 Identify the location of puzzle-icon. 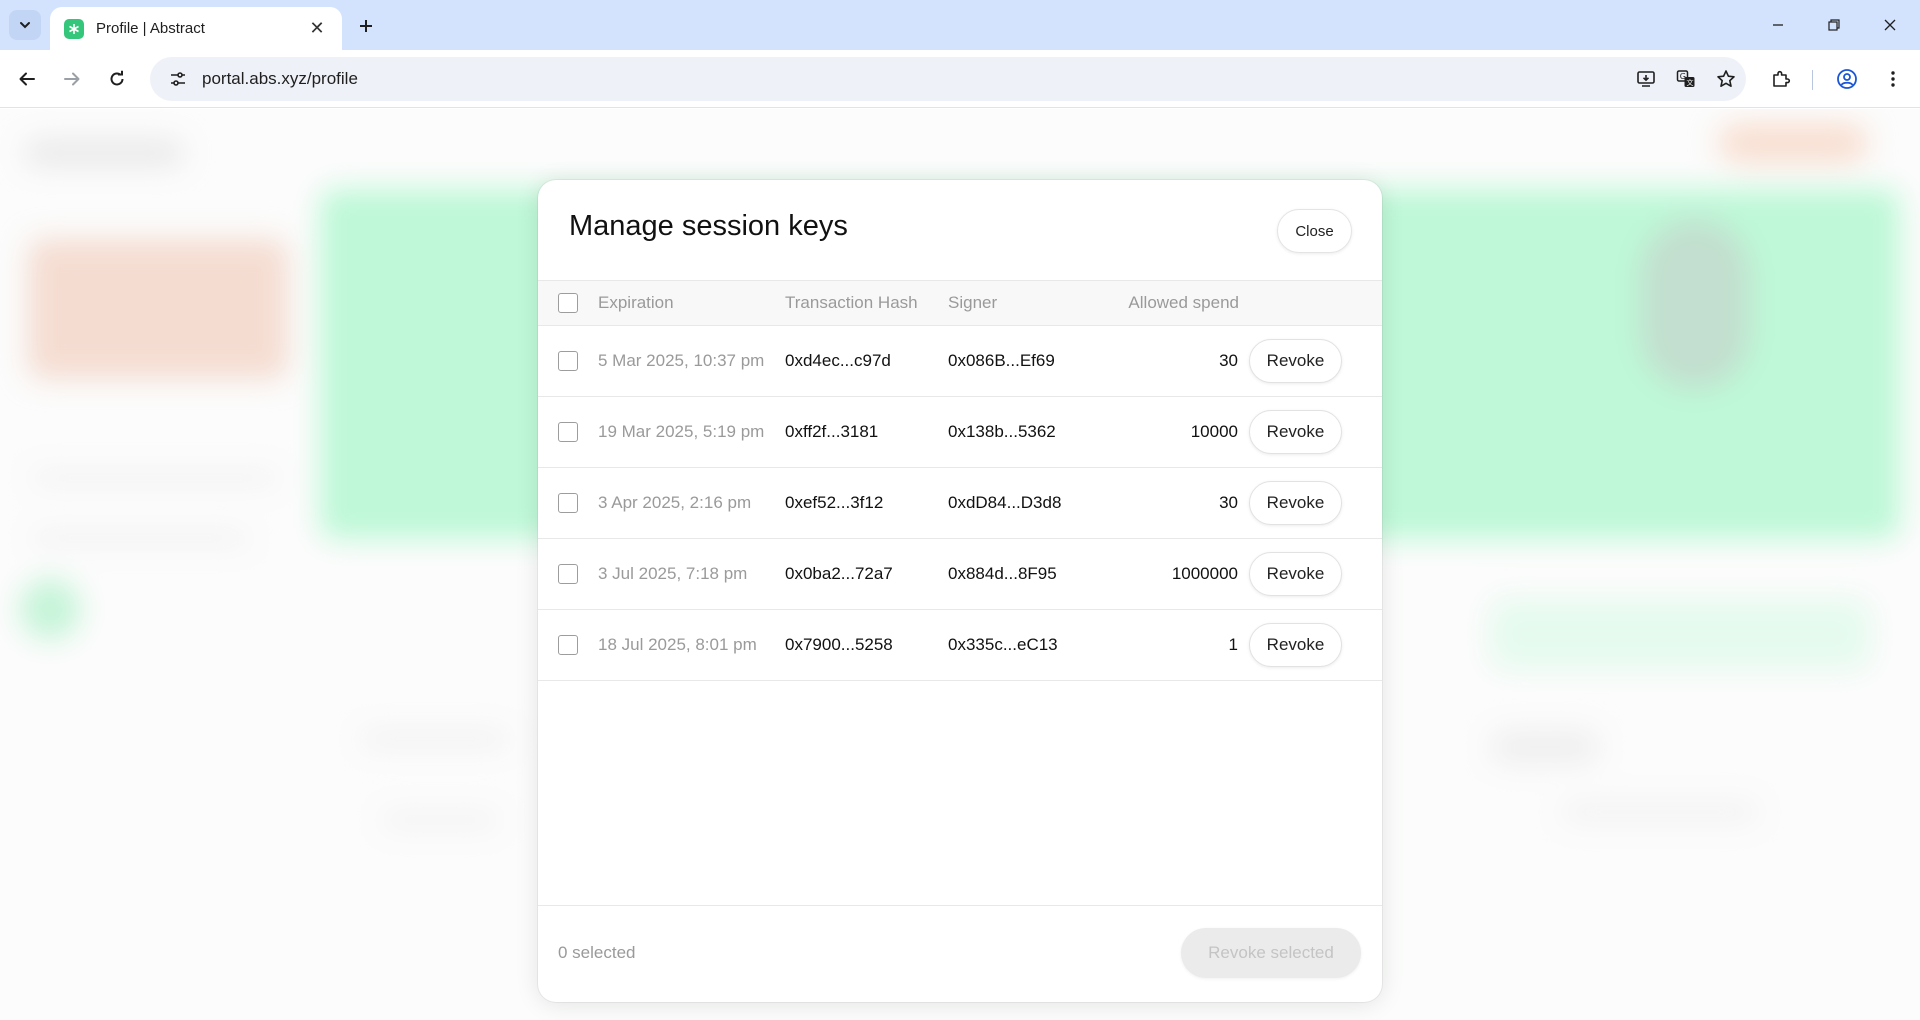
(1782, 78).